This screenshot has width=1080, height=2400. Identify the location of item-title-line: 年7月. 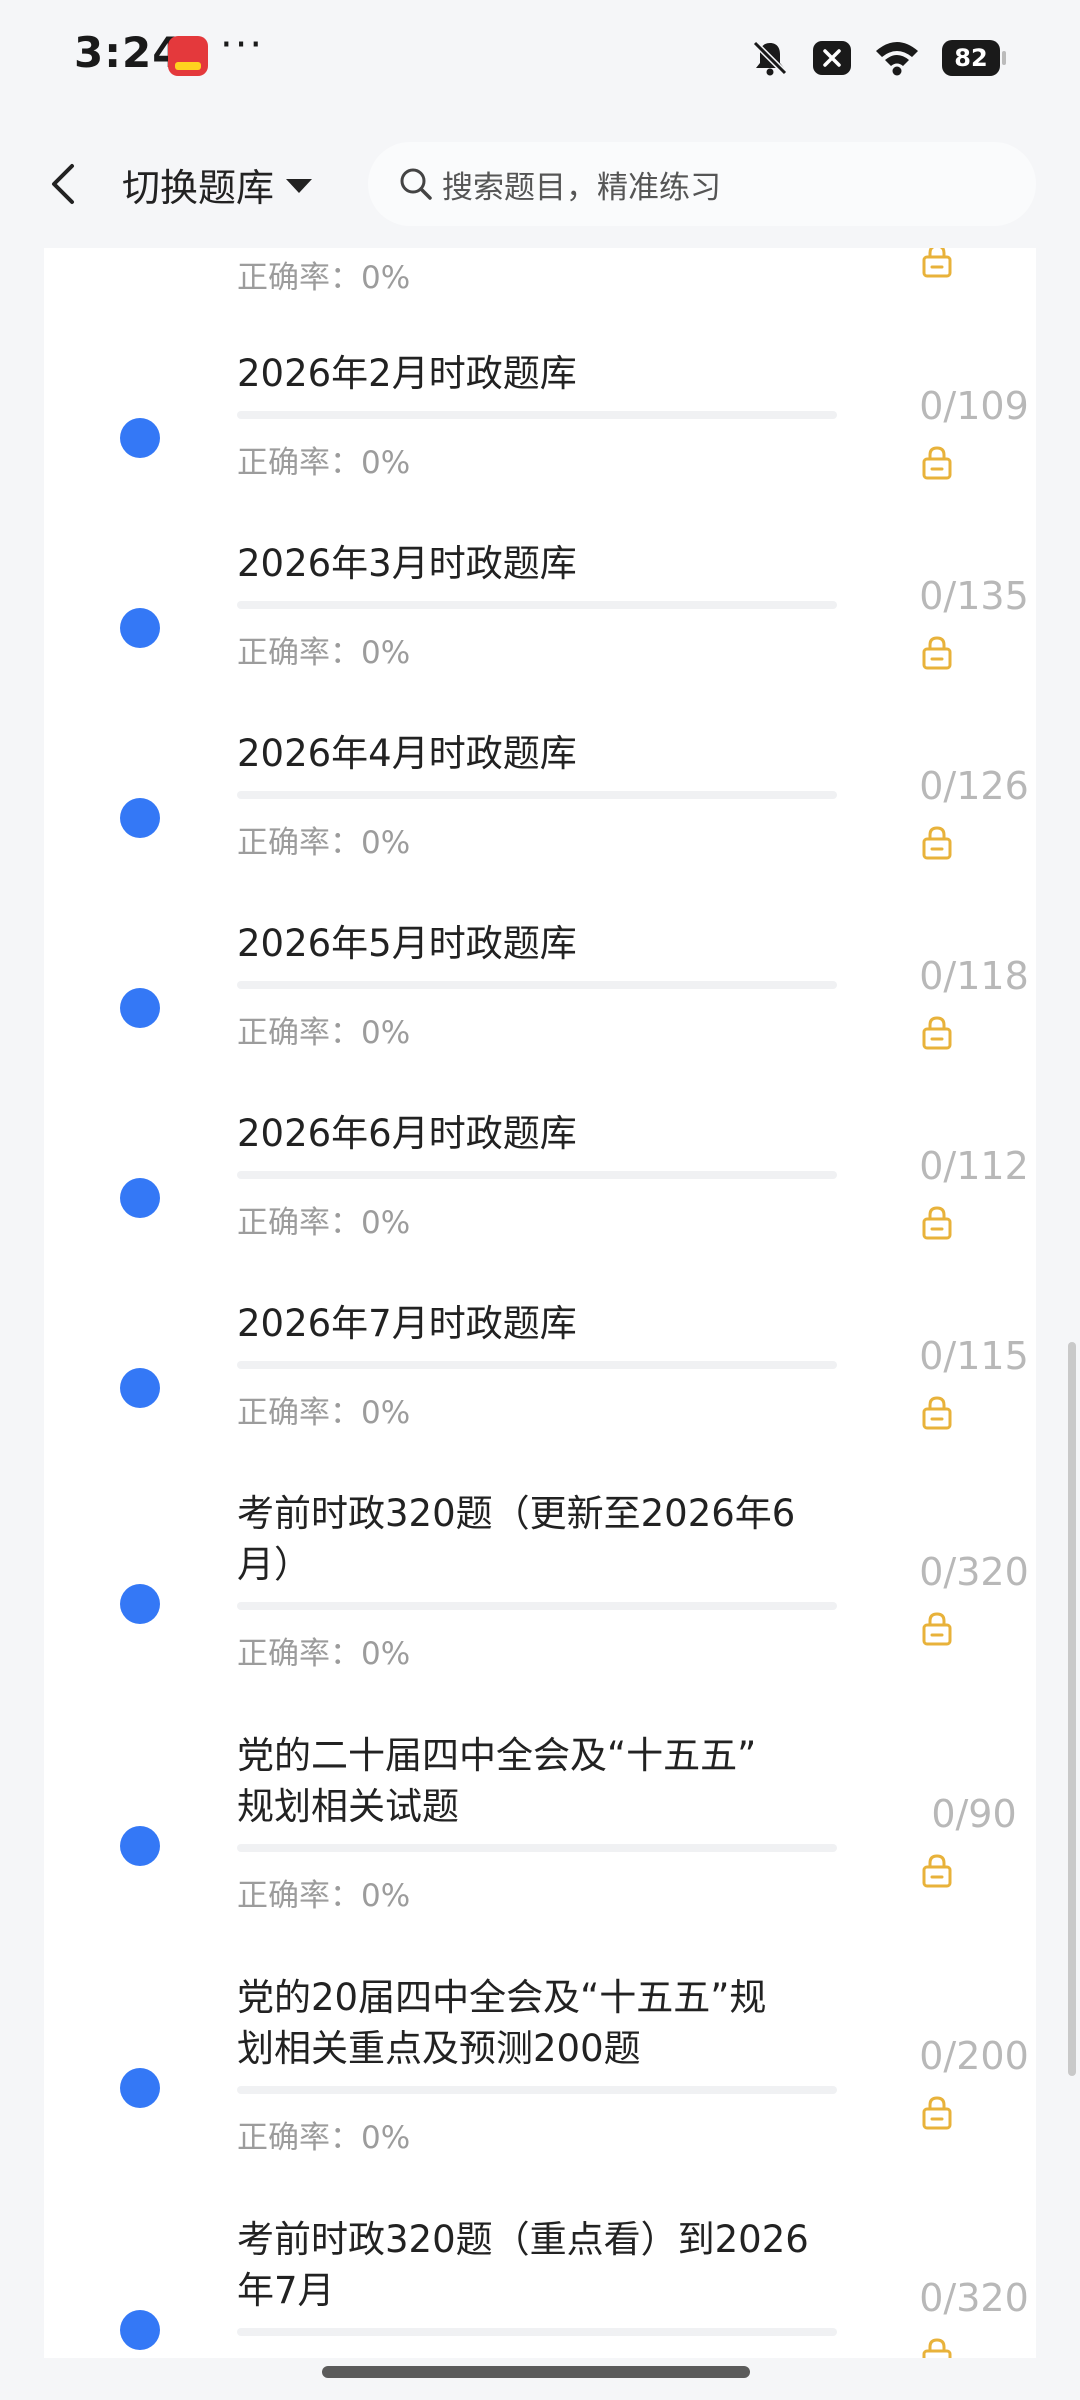
(286, 2290).